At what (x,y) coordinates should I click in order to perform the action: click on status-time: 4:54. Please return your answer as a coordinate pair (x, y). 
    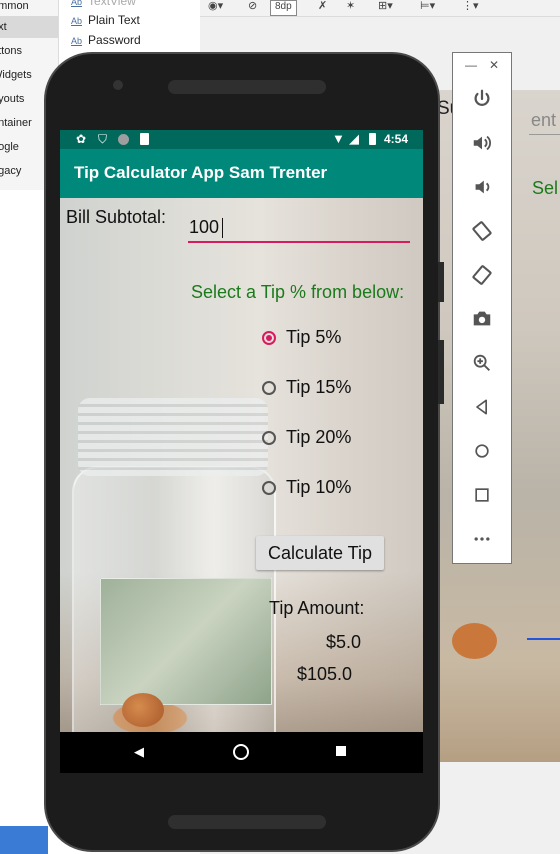
    Looking at the image, I should click on (396, 139).